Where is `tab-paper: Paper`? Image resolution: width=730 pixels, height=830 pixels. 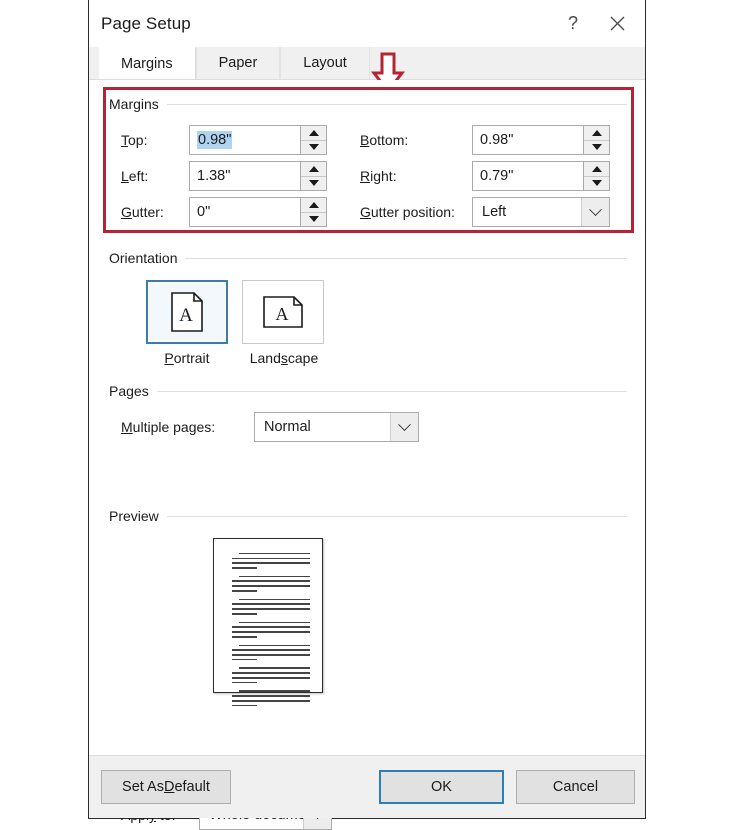 tab-paper: Paper is located at coordinates (238, 63).